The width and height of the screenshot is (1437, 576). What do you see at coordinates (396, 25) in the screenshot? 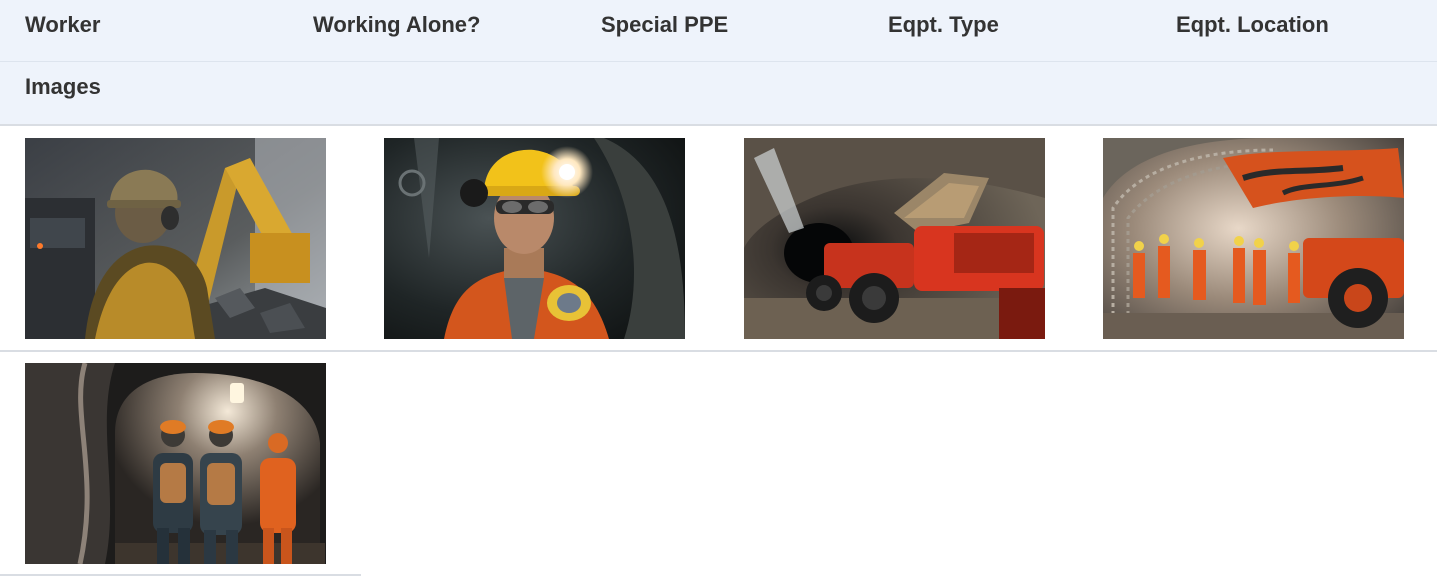
I see `column-header-working-alone: Working Alone?` at bounding box center [396, 25].